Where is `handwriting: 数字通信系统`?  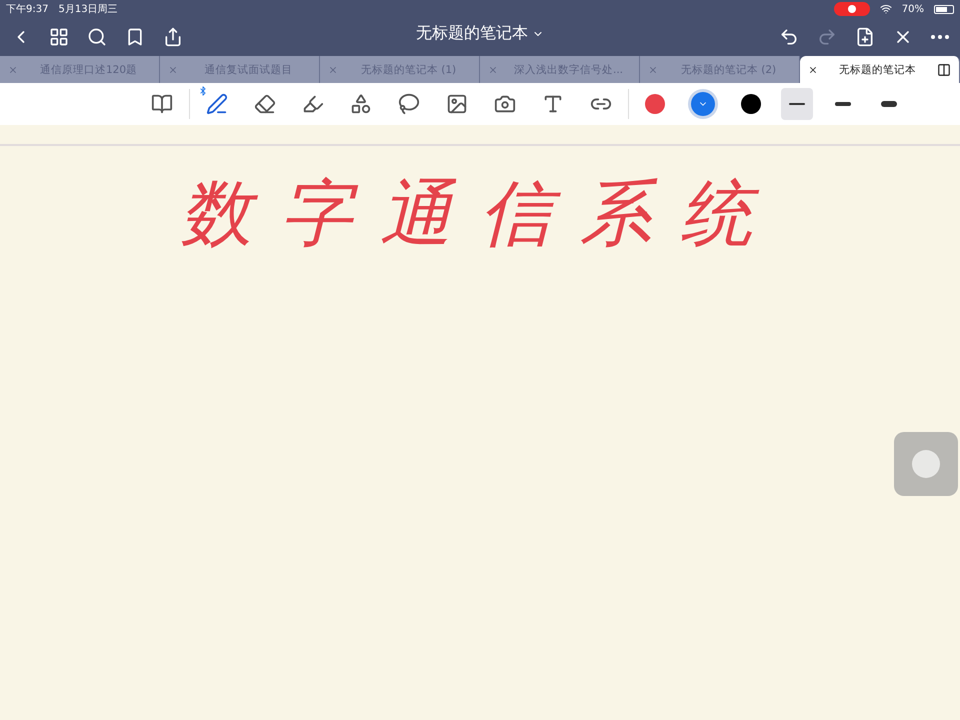 handwriting: 数字通信系统 is located at coordinates (480, 213).